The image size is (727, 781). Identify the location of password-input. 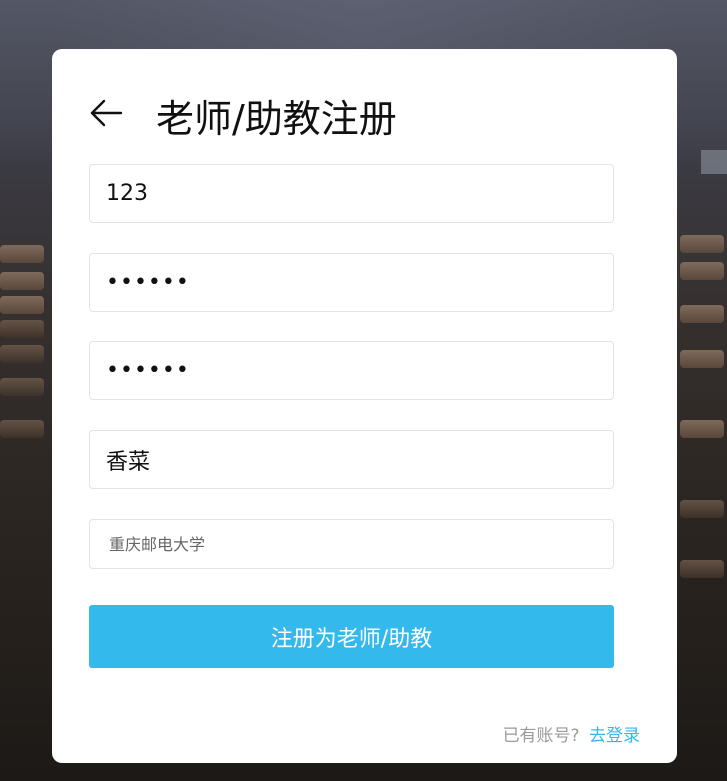
(351, 282).